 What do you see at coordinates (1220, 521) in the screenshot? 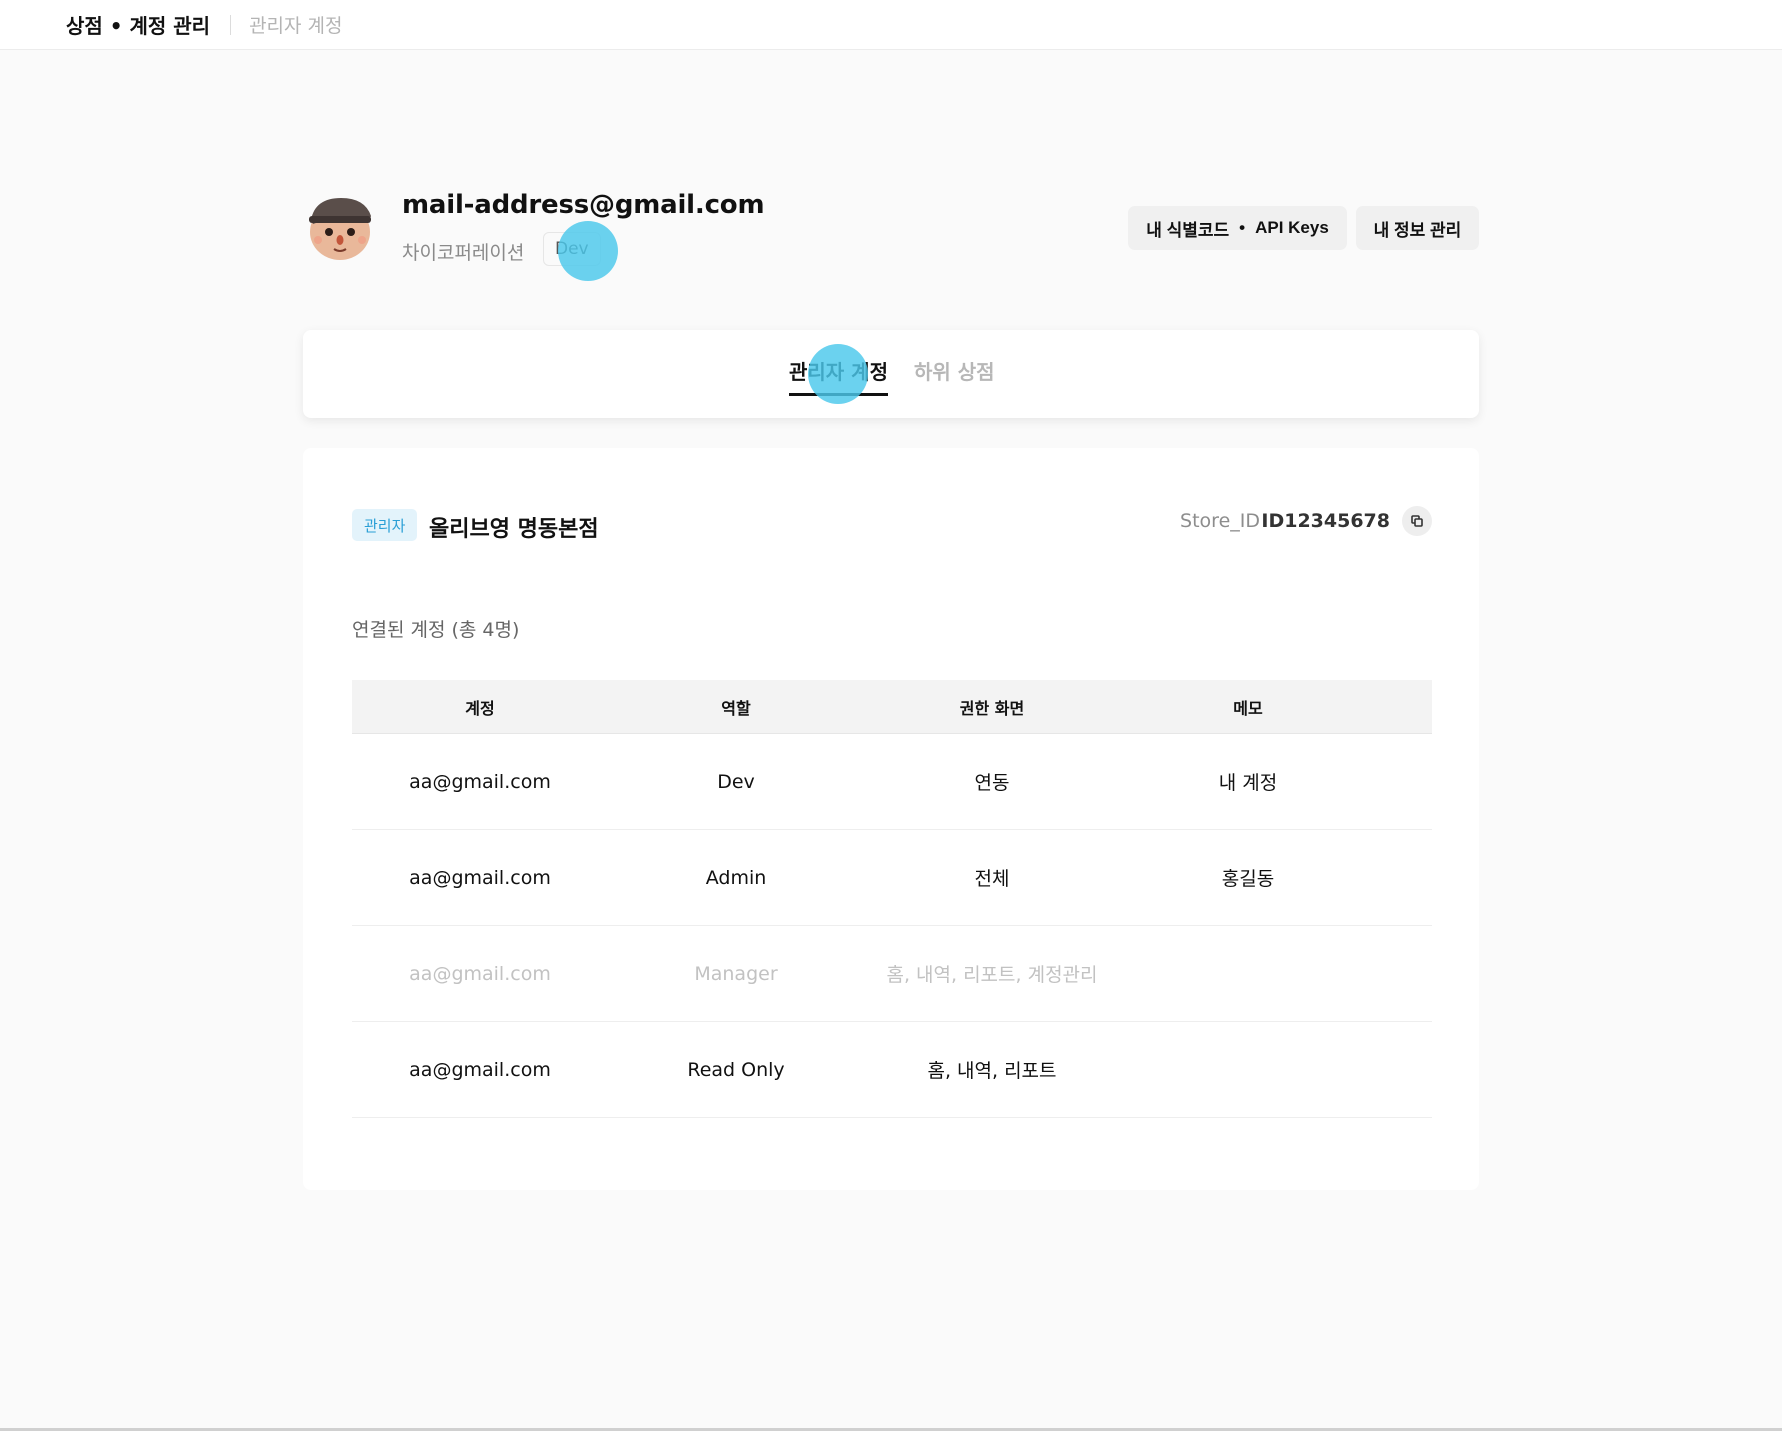
I see `store-id-label: Store_ID` at bounding box center [1220, 521].